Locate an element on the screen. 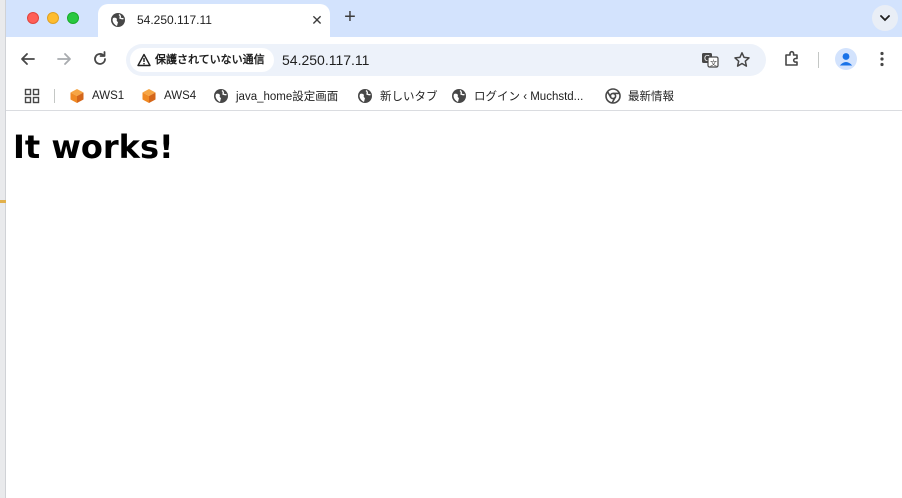  close-window-button is located at coordinates (33, 18).